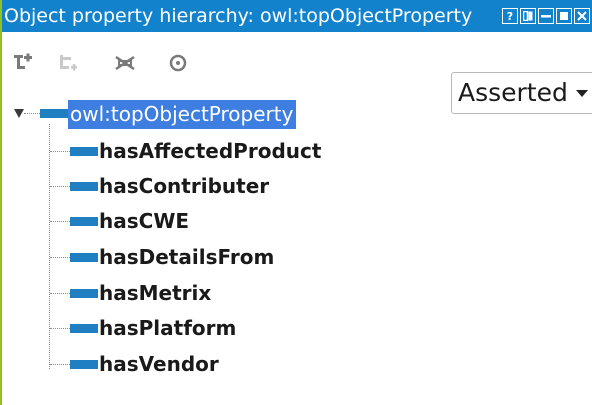 The image size is (592, 405). I want to click on add-sibling-property-icon, so click(70, 63).